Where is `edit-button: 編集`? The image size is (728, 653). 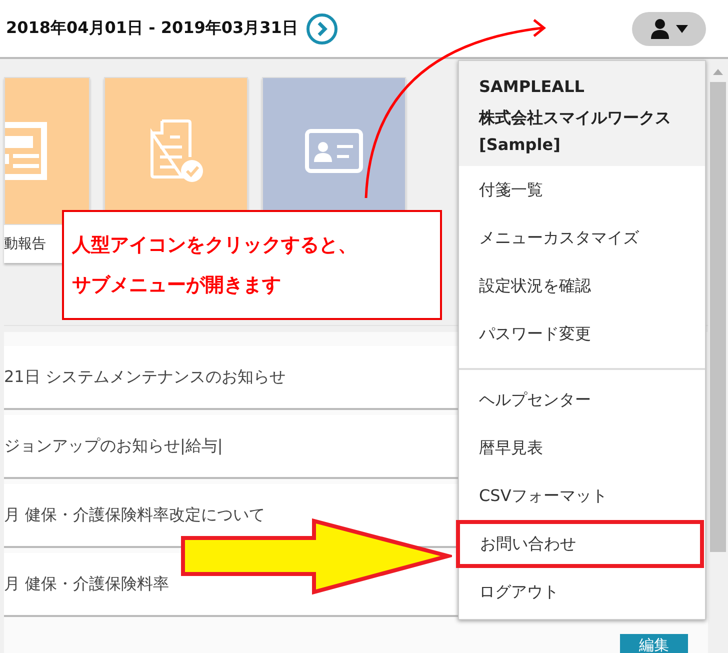
edit-button: 編集 is located at coordinates (654, 643).